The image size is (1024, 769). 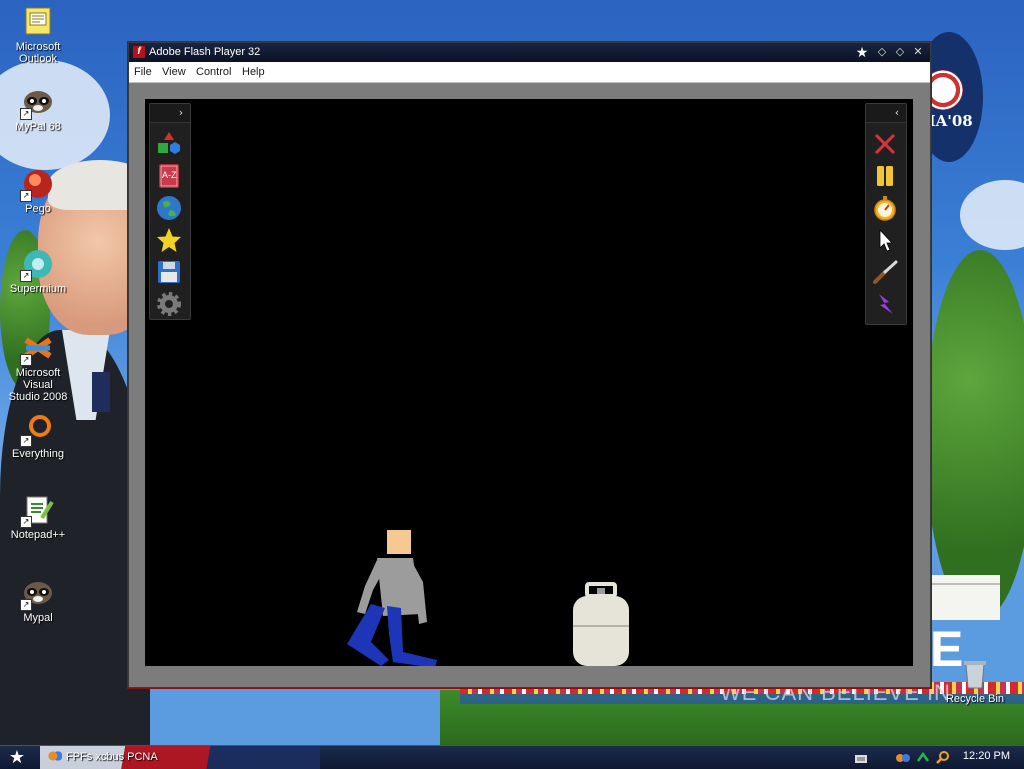 I want to click on desktop-icon-label: Recycle Bin, so click(x=975, y=699).